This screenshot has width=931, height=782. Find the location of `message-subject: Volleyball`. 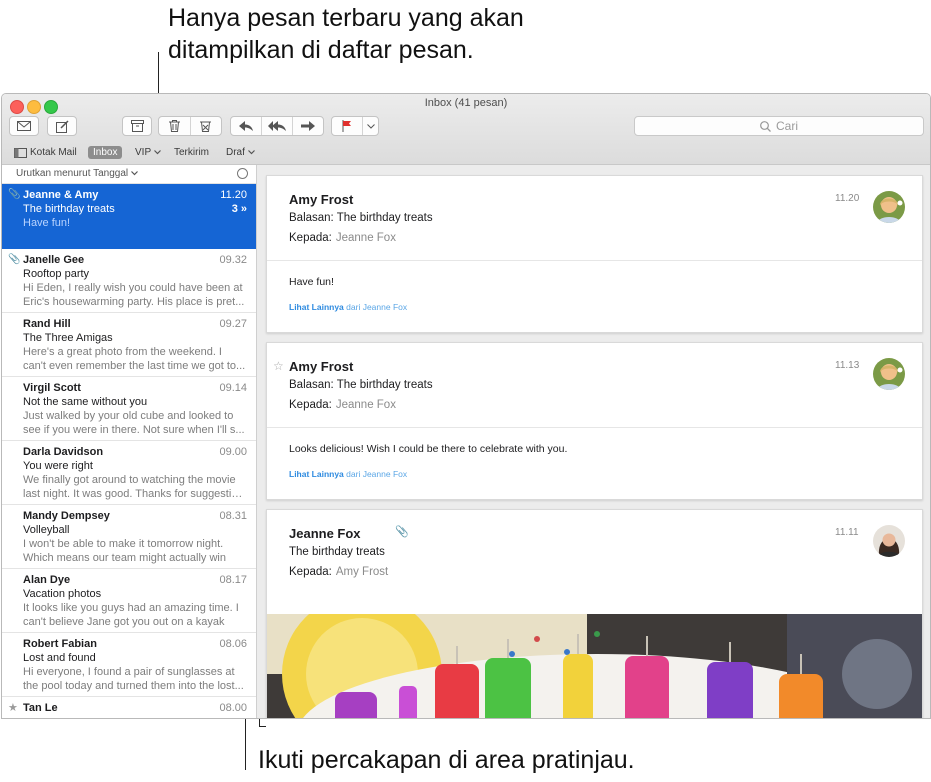

message-subject: Volleyball is located at coordinates (46, 530).